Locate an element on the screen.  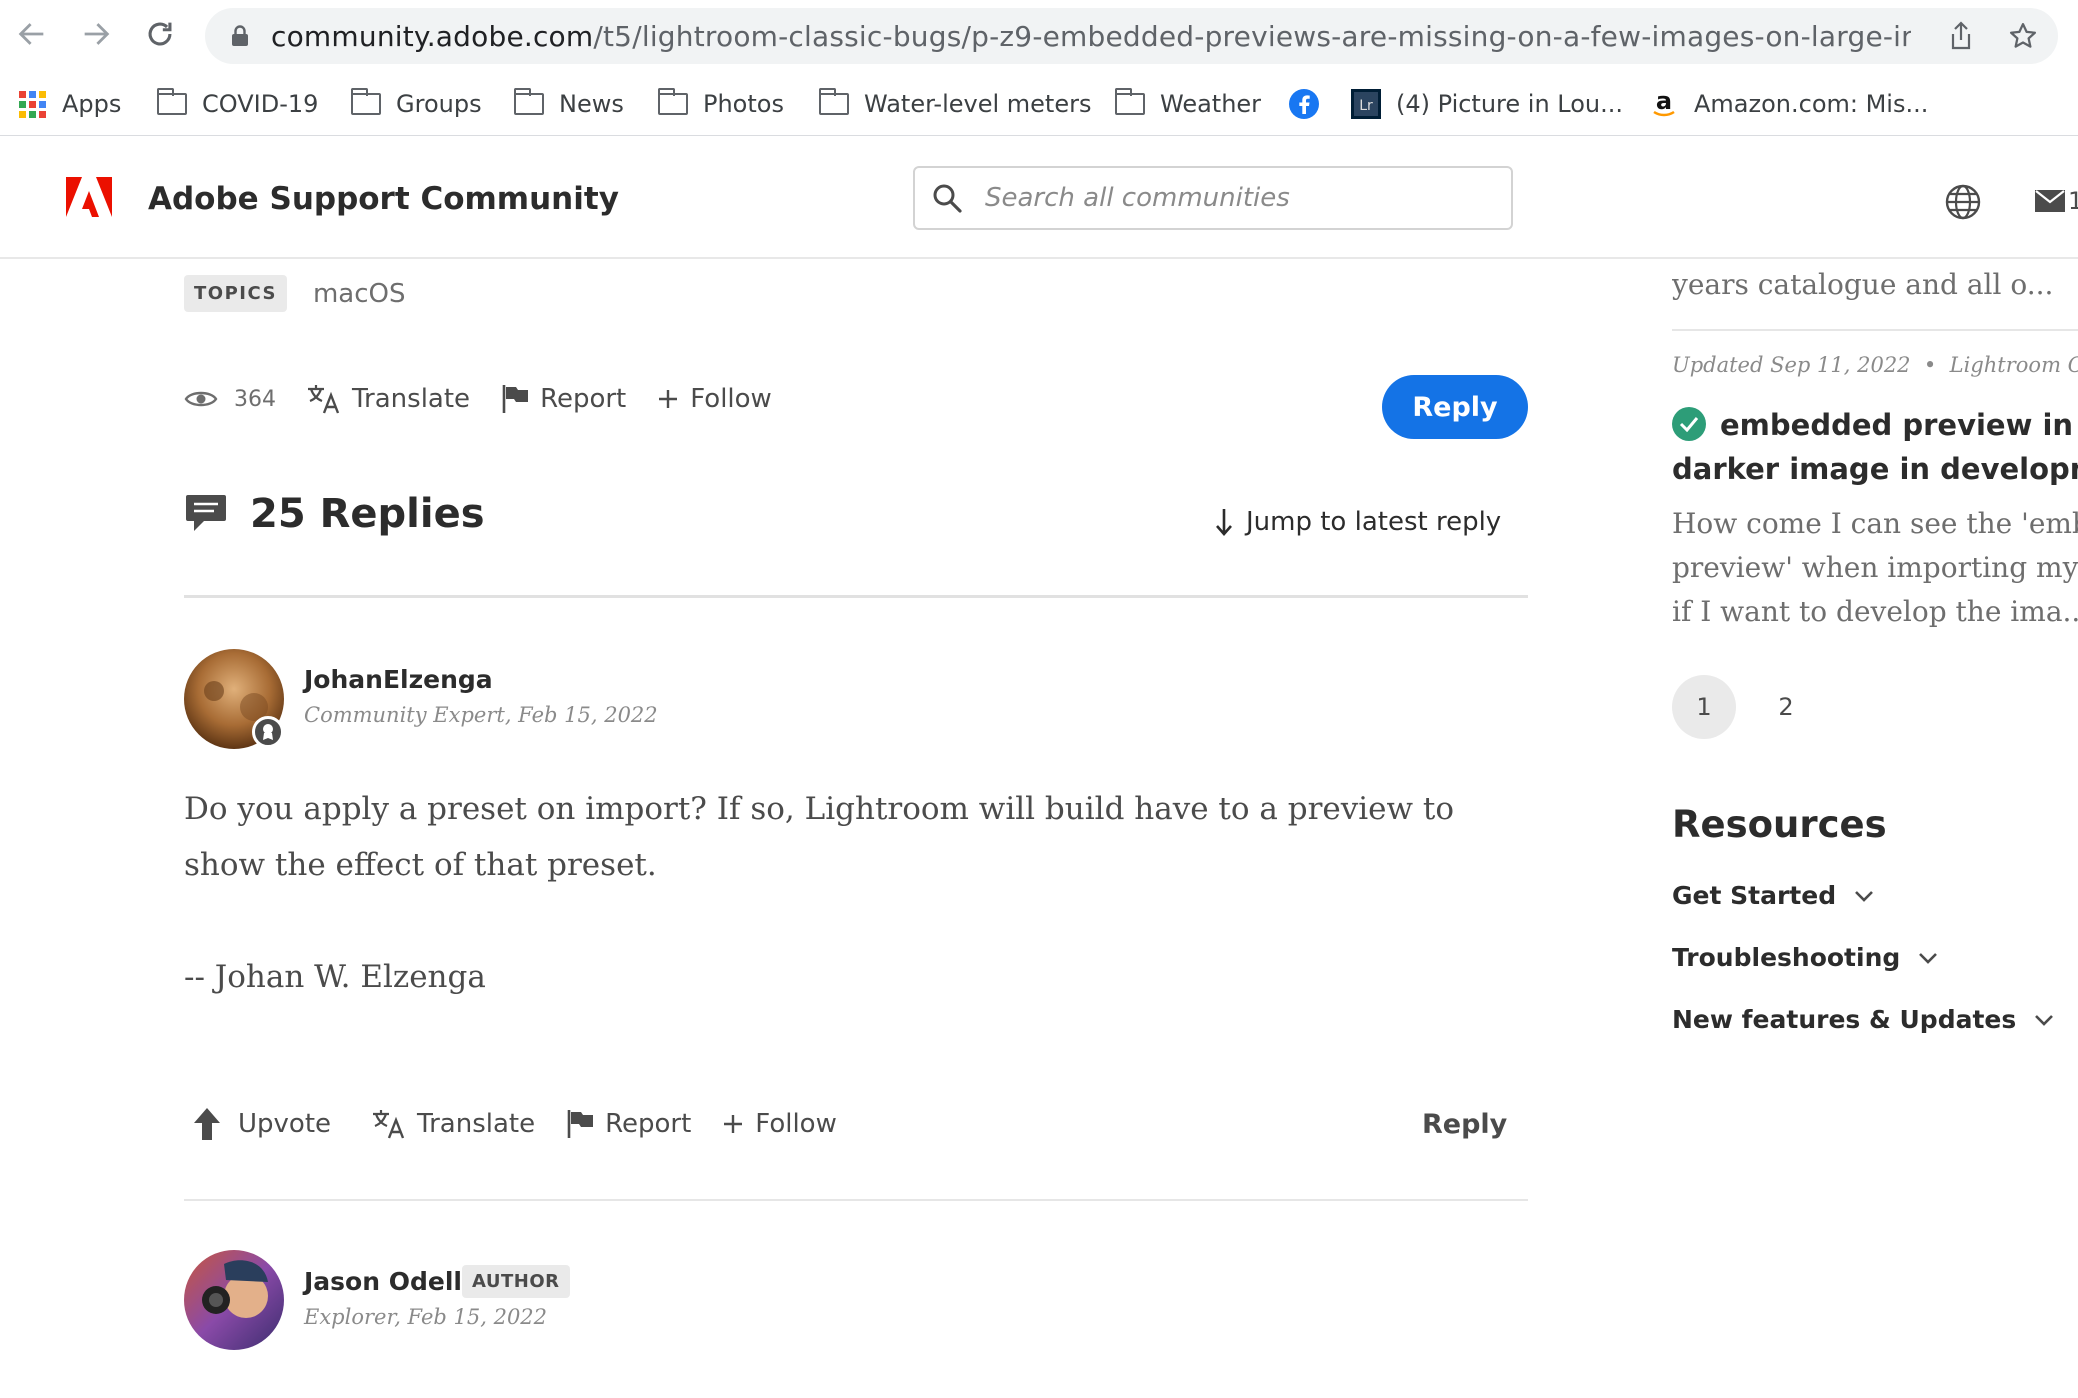
upvote-button: Upvote is located at coordinates (261, 1124).